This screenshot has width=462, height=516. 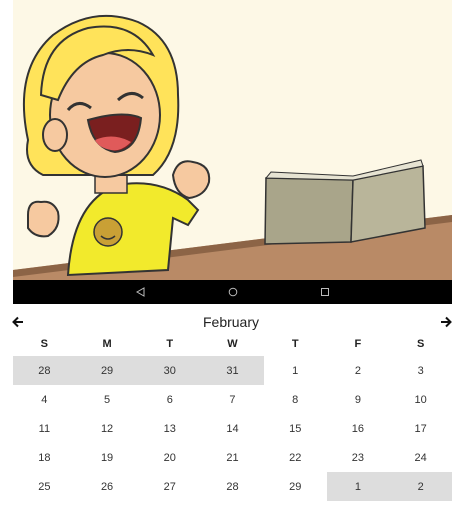 I want to click on back-icon, so click(x=139, y=292).